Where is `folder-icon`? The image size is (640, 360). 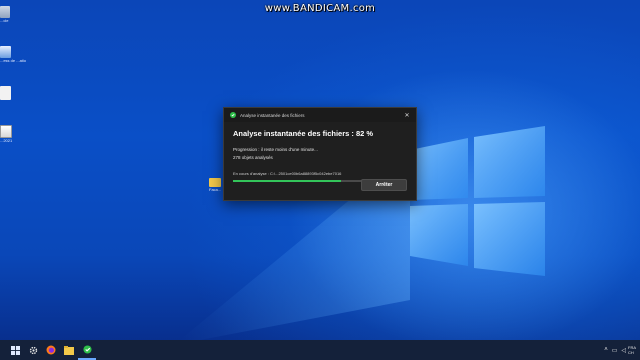 folder-icon is located at coordinates (215, 182).